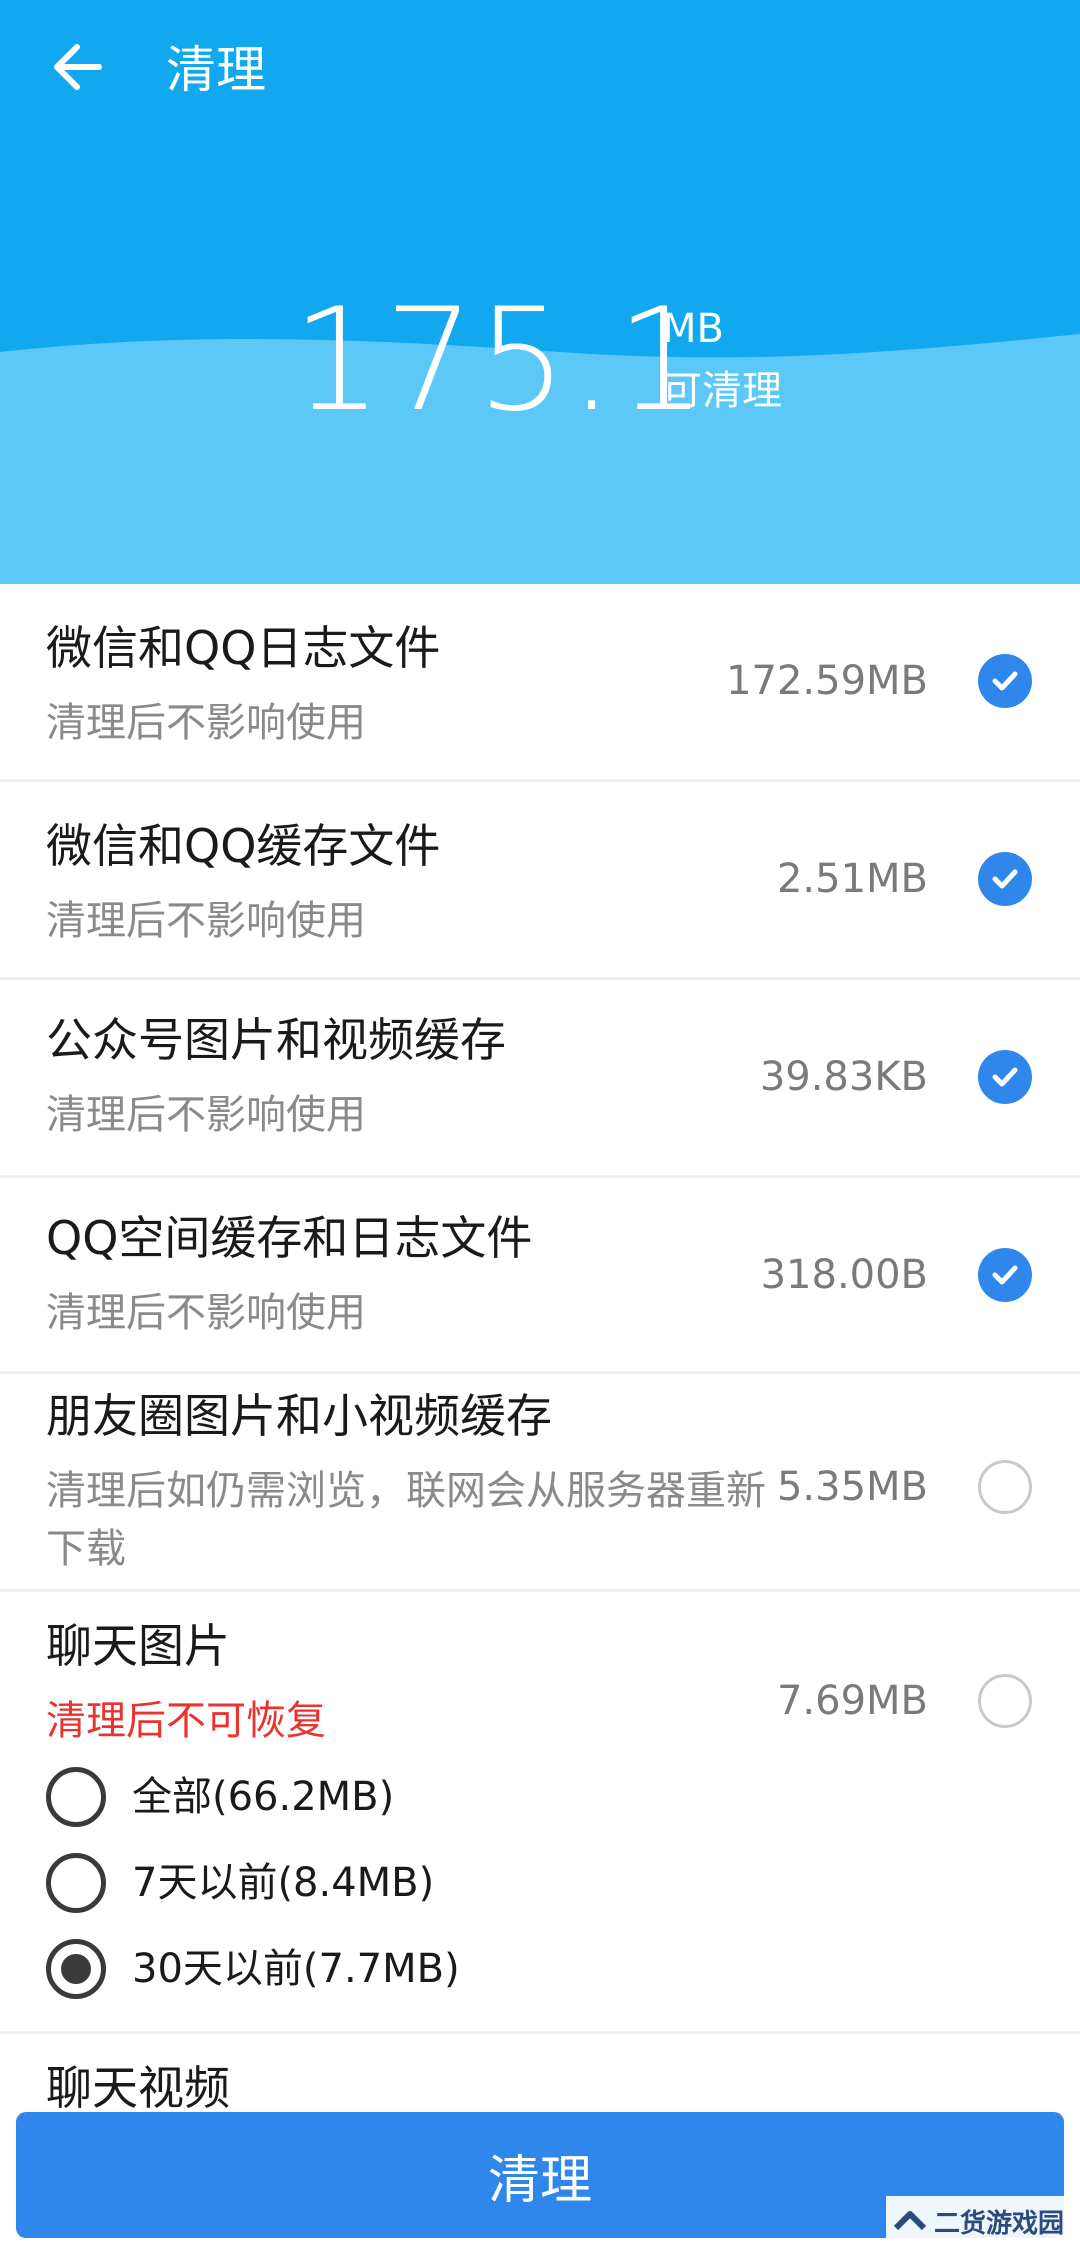  I want to click on item-title: 聊天图片, so click(138, 1646).